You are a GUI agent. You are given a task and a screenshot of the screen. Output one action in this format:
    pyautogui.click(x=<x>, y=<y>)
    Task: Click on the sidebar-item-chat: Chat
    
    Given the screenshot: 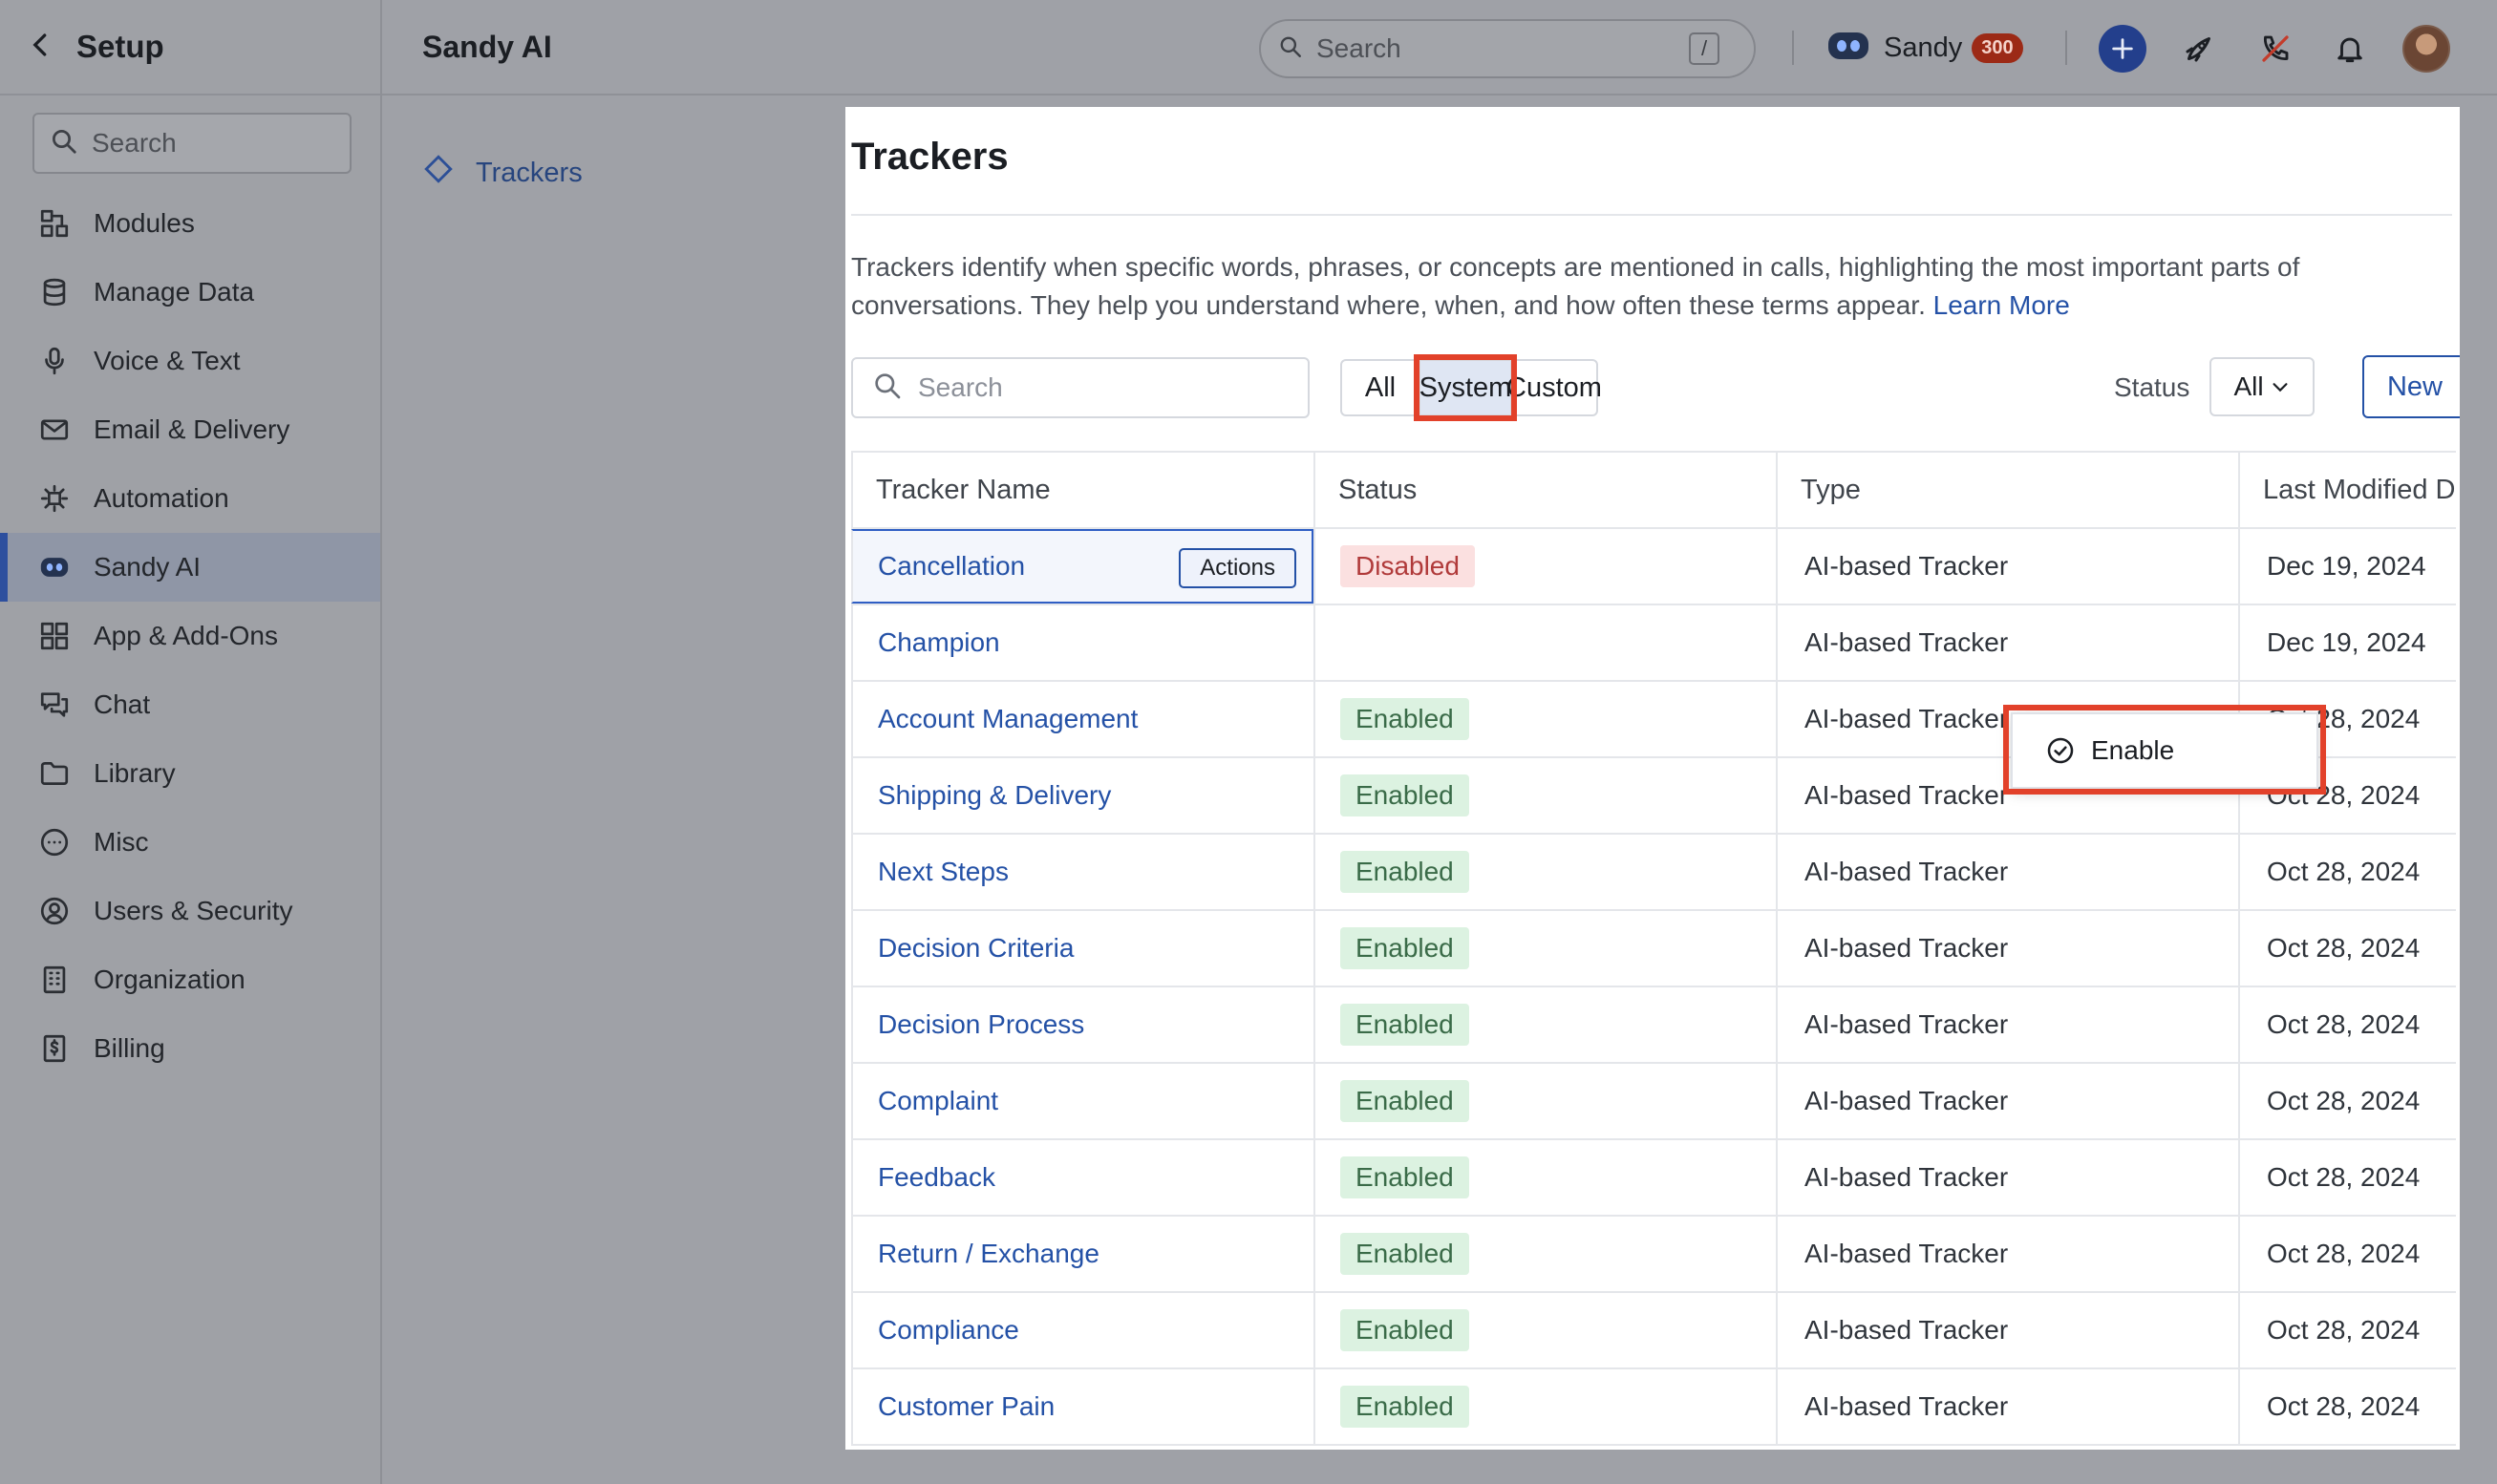 What is the action you would take?
    pyautogui.click(x=190, y=705)
    